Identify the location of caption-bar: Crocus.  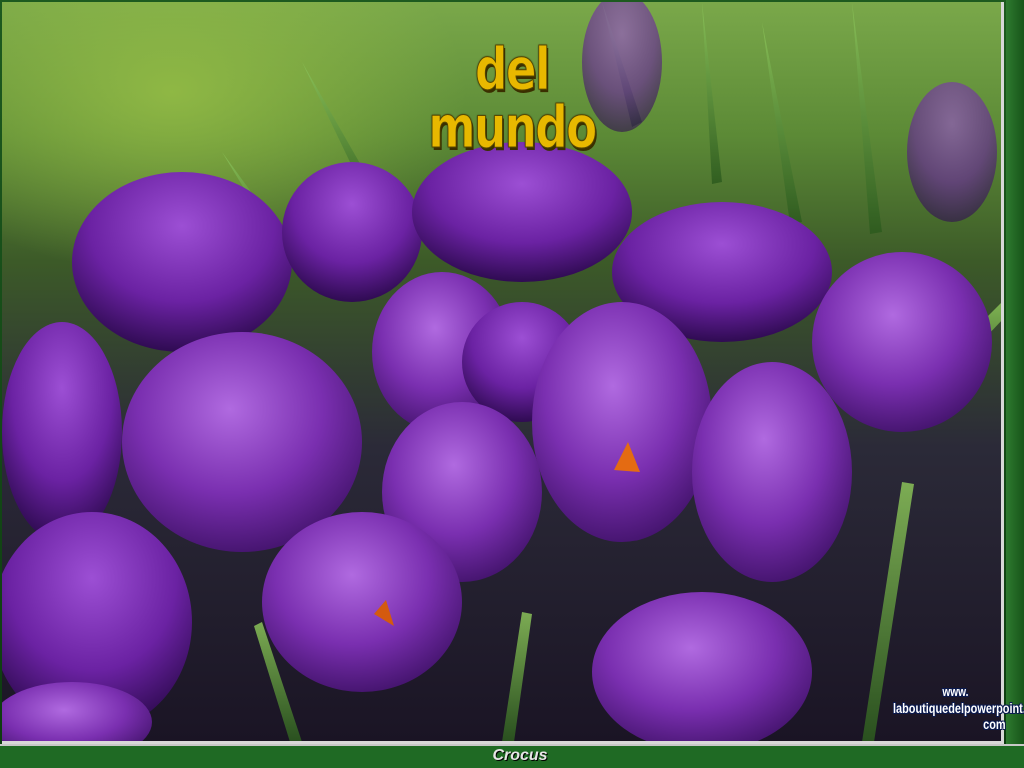
(512, 756).